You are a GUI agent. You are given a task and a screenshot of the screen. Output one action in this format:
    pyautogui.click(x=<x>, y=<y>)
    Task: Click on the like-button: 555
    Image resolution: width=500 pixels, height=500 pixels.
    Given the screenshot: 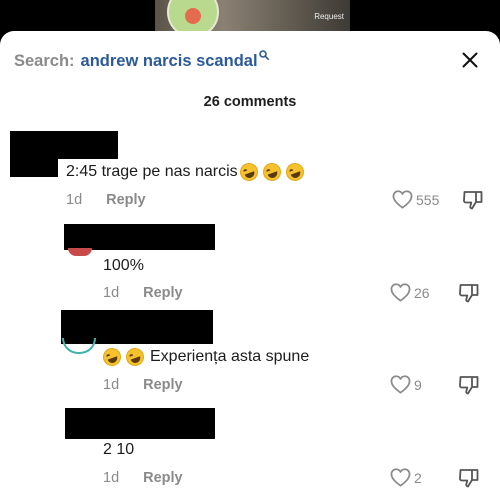 What is the action you would take?
    pyautogui.click(x=415, y=199)
    